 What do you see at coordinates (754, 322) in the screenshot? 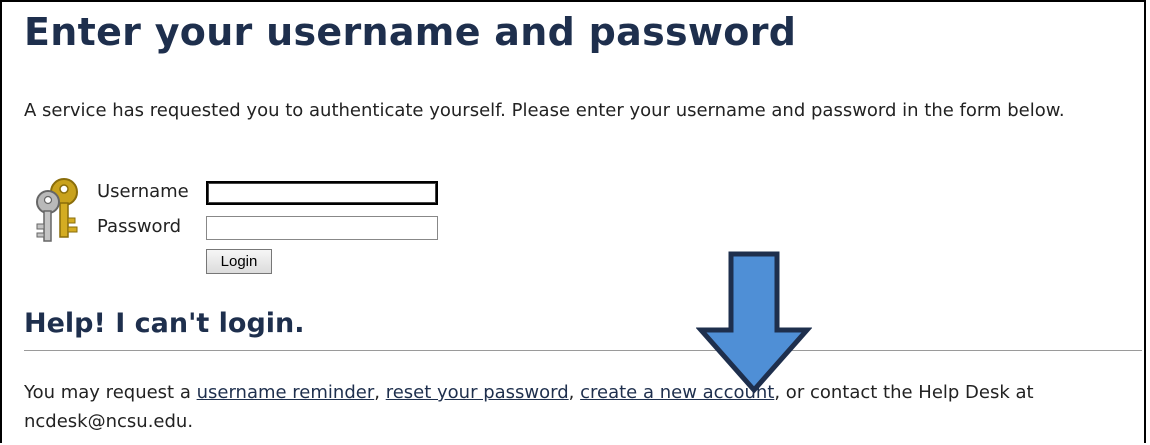
I see `arrow-down-icon` at bounding box center [754, 322].